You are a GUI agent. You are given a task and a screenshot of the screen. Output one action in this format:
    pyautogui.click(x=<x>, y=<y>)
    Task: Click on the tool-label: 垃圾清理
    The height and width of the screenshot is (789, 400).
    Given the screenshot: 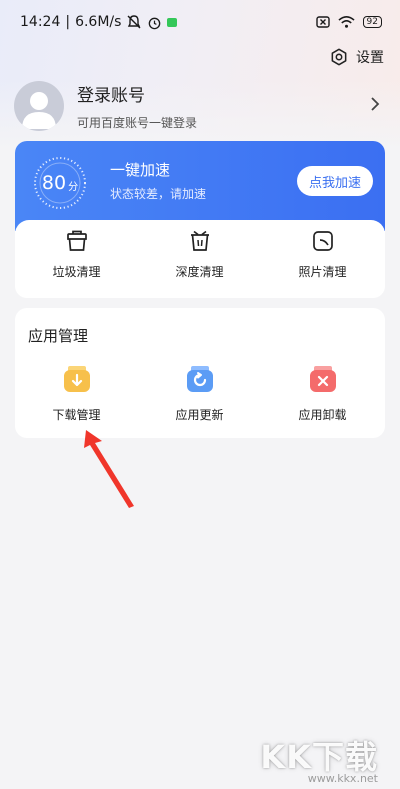 What is the action you would take?
    pyautogui.click(x=76, y=272)
    